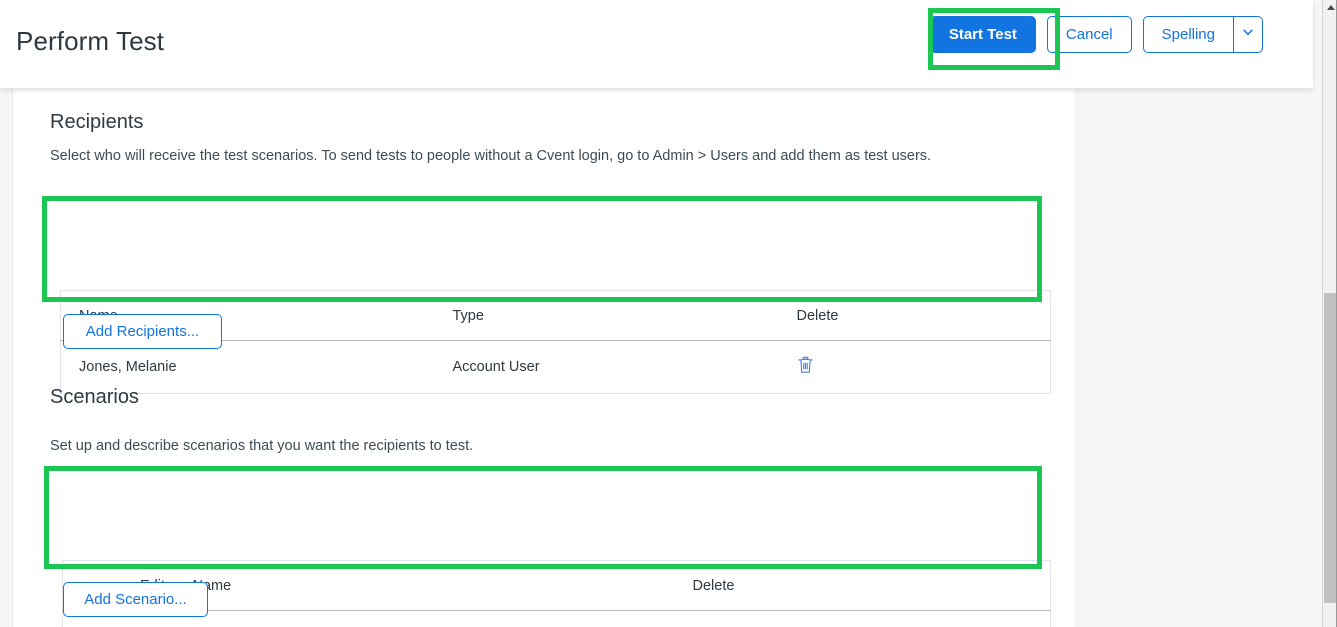  What do you see at coordinates (94, 397) in the screenshot?
I see `scenarios-section-title: Scenarios` at bounding box center [94, 397].